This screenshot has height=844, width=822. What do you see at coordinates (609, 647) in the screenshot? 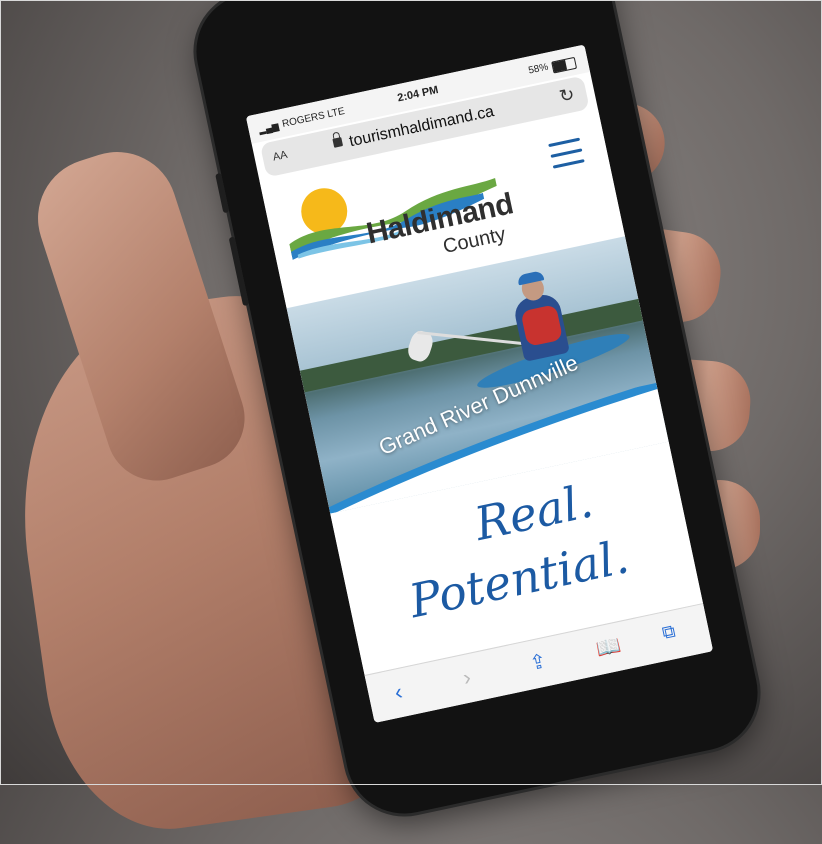
I see `bookmarks-icon: 📖` at bounding box center [609, 647].